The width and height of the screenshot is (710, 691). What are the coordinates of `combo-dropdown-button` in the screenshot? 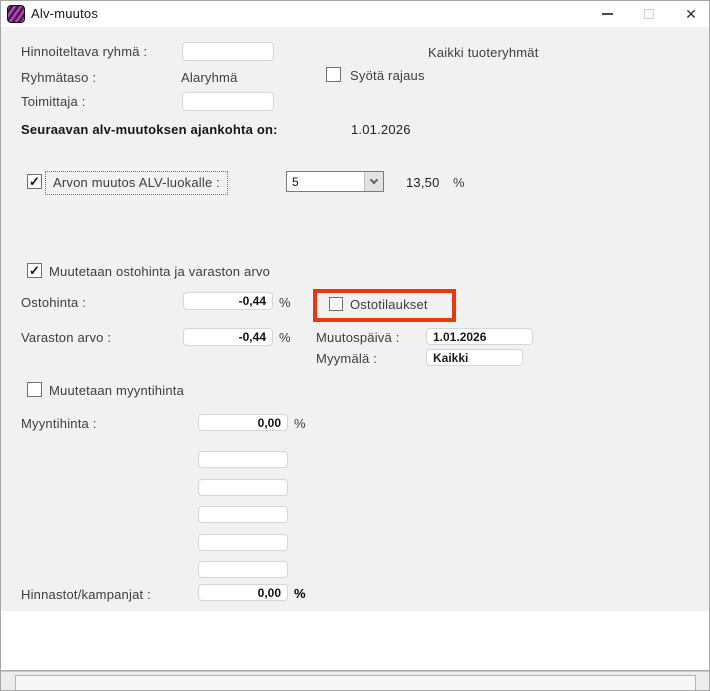 It's located at (373, 181).